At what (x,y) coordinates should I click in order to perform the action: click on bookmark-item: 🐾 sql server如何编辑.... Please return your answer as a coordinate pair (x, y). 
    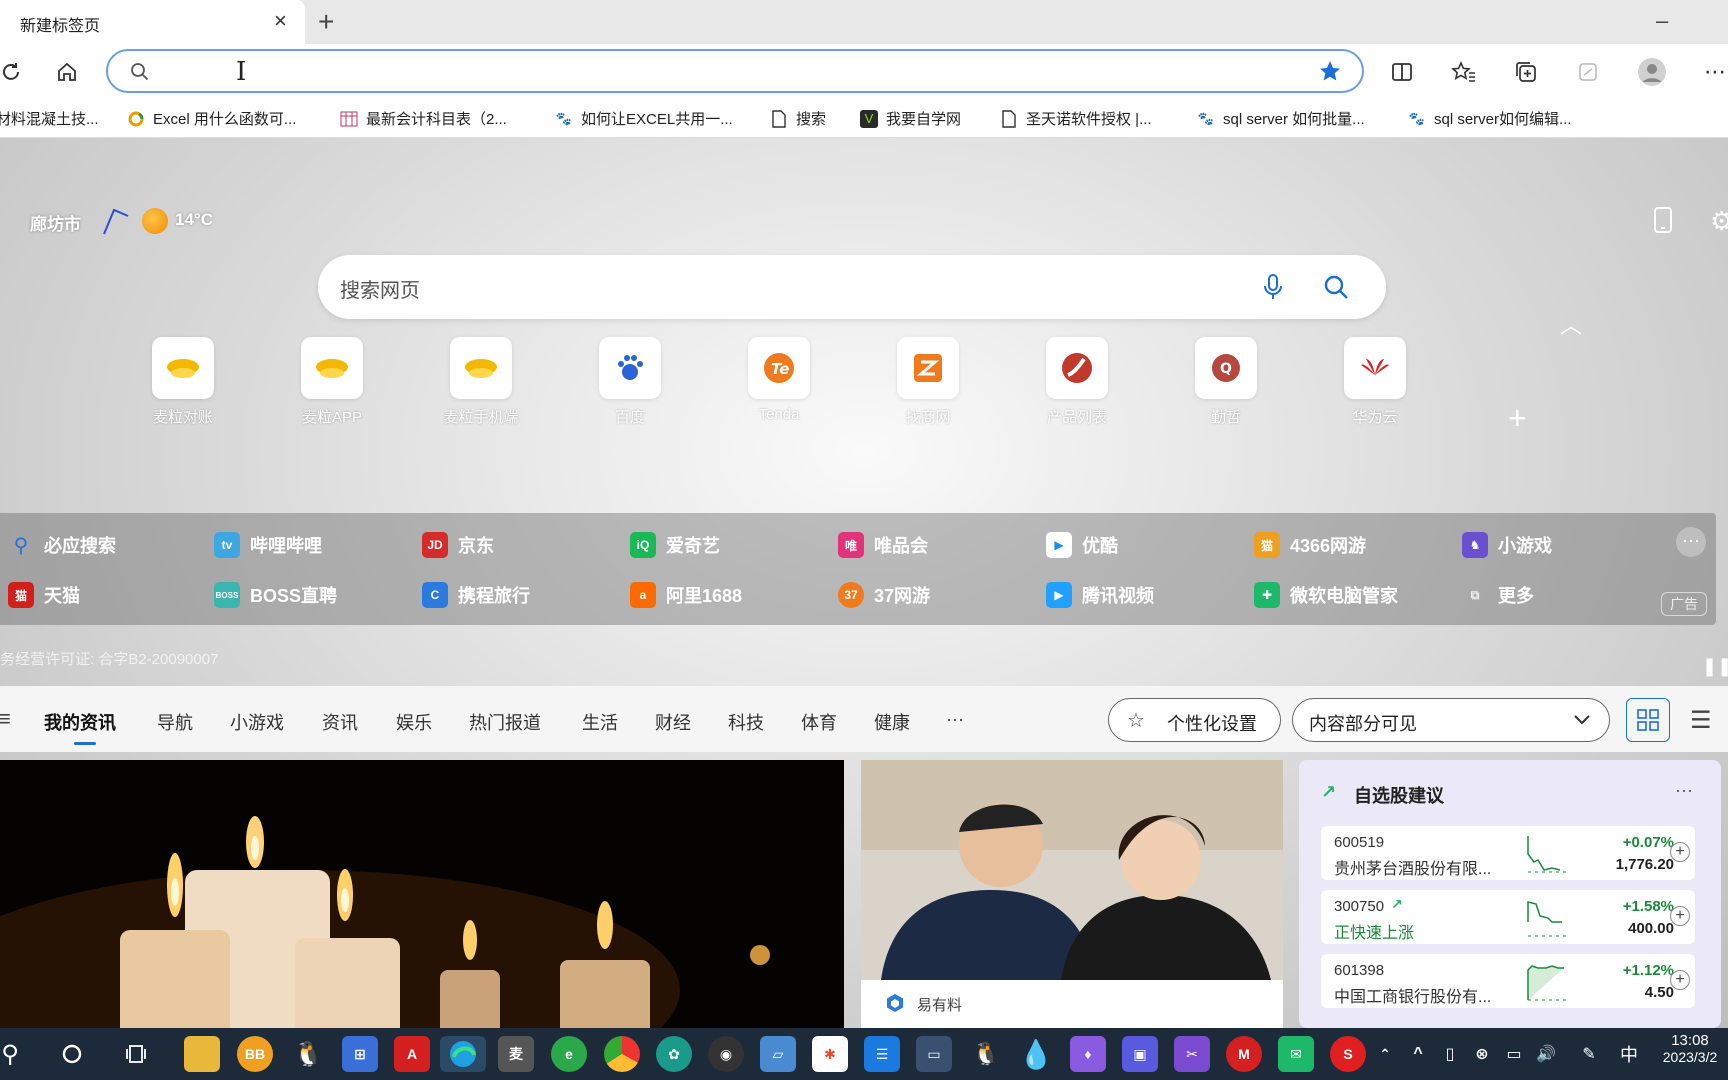
    Looking at the image, I should click on (1490, 118).